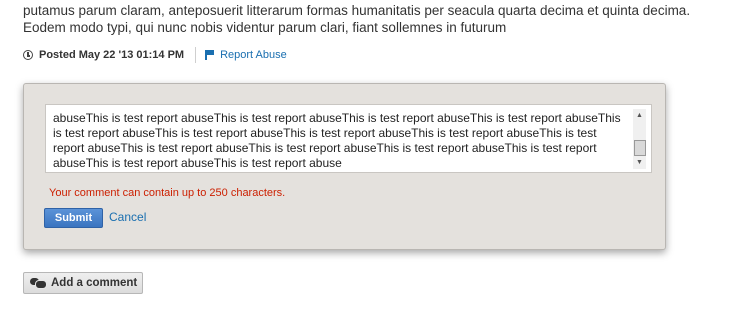 Image resolution: width=729 pixels, height=312 pixels. Describe the element at coordinates (94, 283) in the screenshot. I see `add-comment-label: Add a comment` at that location.